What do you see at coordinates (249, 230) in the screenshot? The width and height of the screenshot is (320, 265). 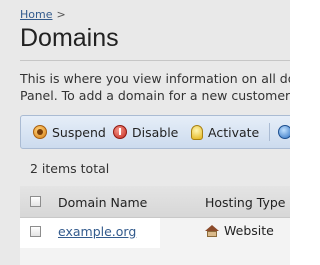 I see `hosting-type-label: Website` at bounding box center [249, 230].